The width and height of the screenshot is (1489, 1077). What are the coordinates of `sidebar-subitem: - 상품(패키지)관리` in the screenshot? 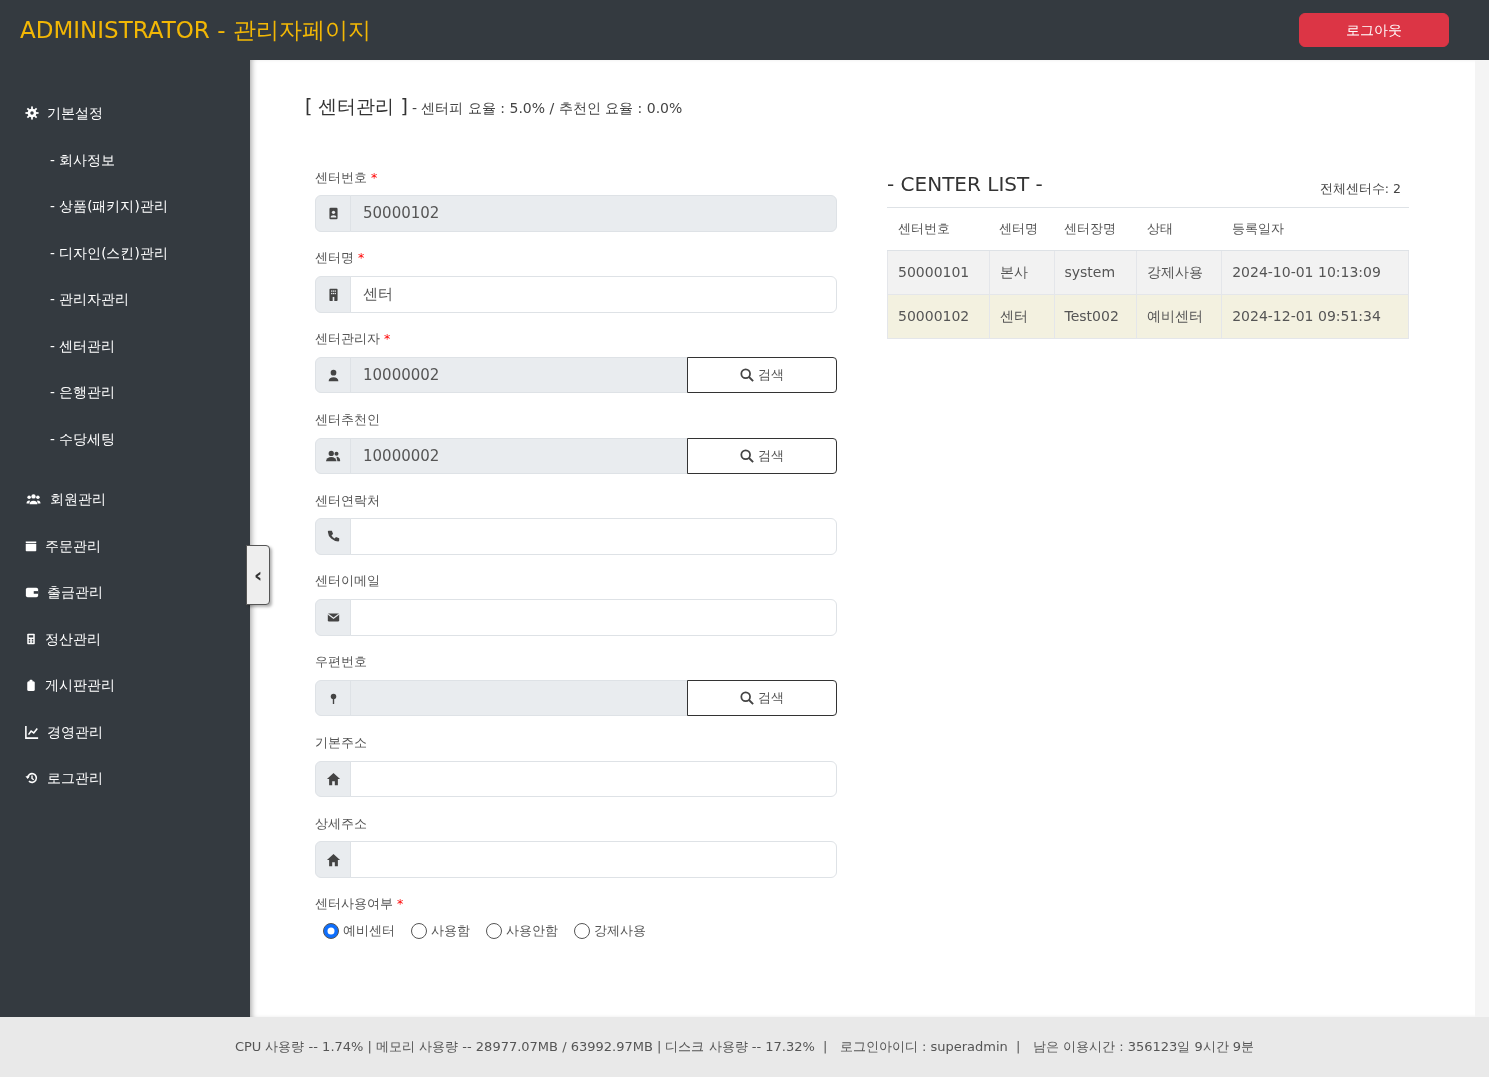 It's located at (109, 206).